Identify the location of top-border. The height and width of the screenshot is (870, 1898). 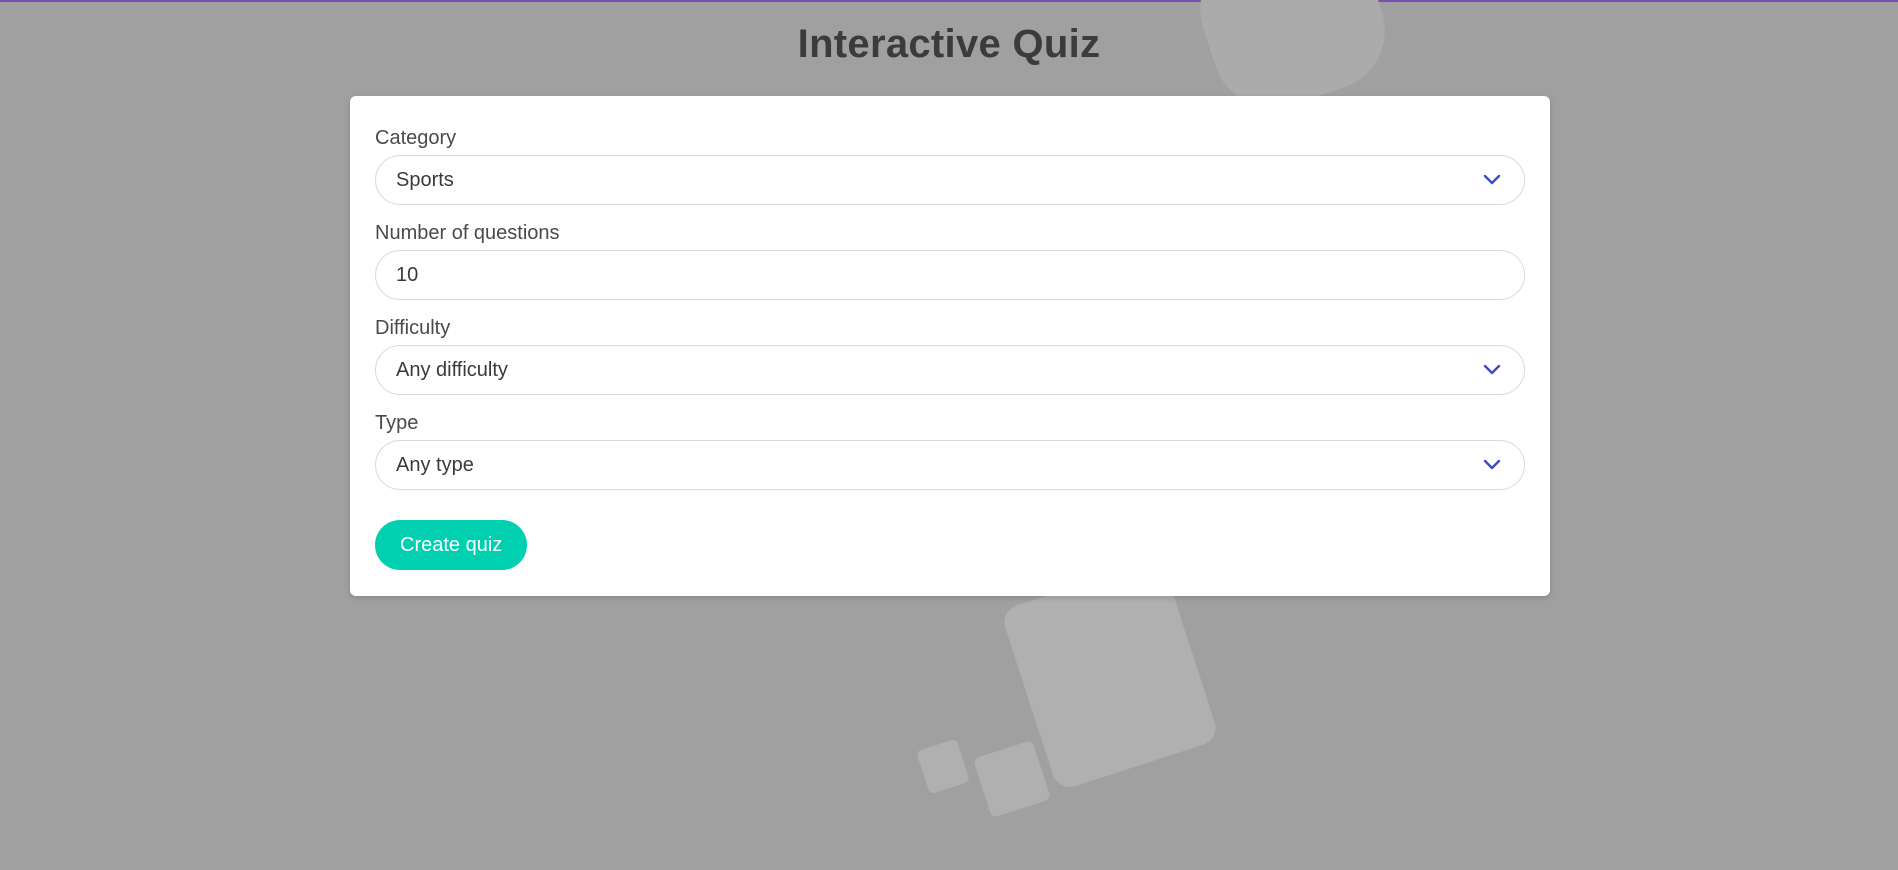
(949, 1).